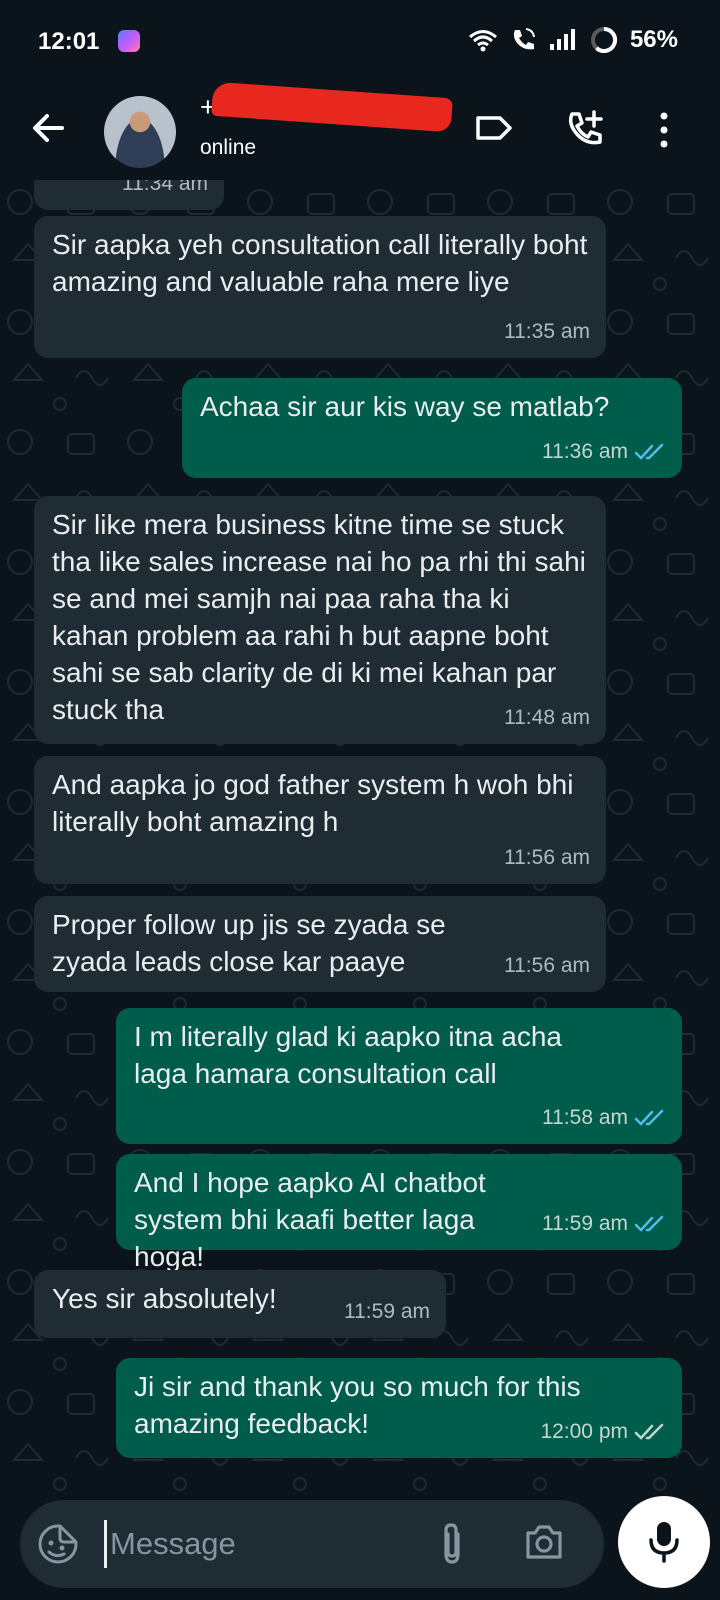 The height and width of the screenshot is (1600, 720). Describe the element at coordinates (664, 130) in the screenshot. I see `more-options-icon` at that location.